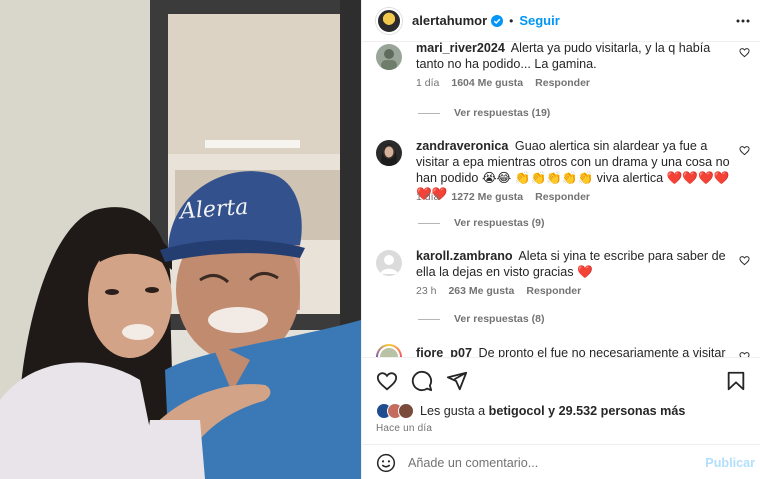 The height and width of the screenshot is (479, 760). What do you see at coordinates (743, 21) in the screenshot?
I see `more-options-icon` at bounding box center [743, 21].